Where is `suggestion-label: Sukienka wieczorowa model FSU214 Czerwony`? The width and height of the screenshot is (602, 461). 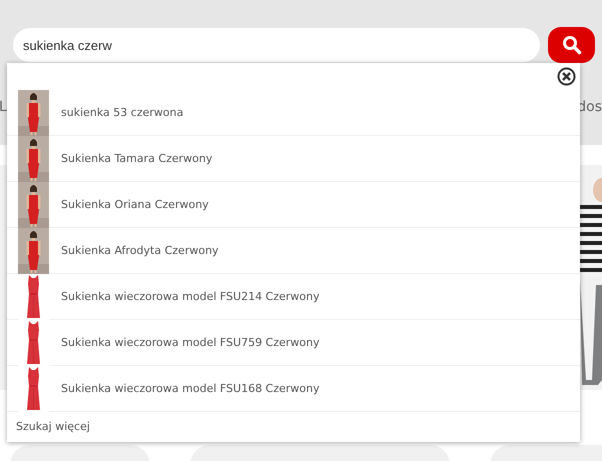 suggestion-label: Sukienka wieczorowa model FSU214 Czerwony is located at coordinates (190, 296).